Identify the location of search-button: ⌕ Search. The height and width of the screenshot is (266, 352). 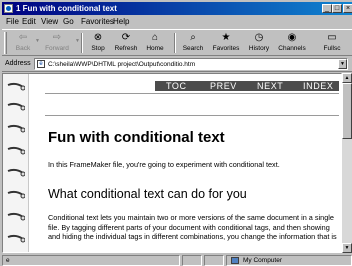
(193, 43).